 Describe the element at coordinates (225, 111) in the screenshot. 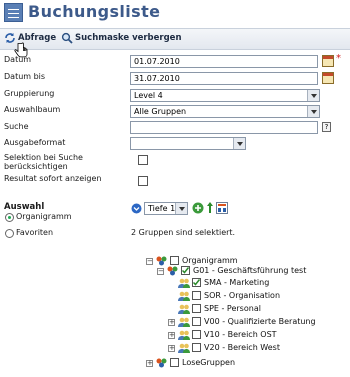

I see `tree-select: Alle Gruppen` at that location.